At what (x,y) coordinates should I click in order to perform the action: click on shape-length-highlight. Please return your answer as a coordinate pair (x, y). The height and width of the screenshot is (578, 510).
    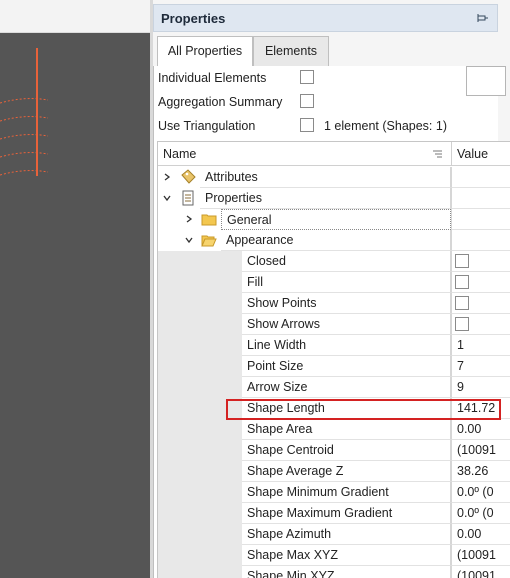
    Looking at the image, I should click on (363, 409).